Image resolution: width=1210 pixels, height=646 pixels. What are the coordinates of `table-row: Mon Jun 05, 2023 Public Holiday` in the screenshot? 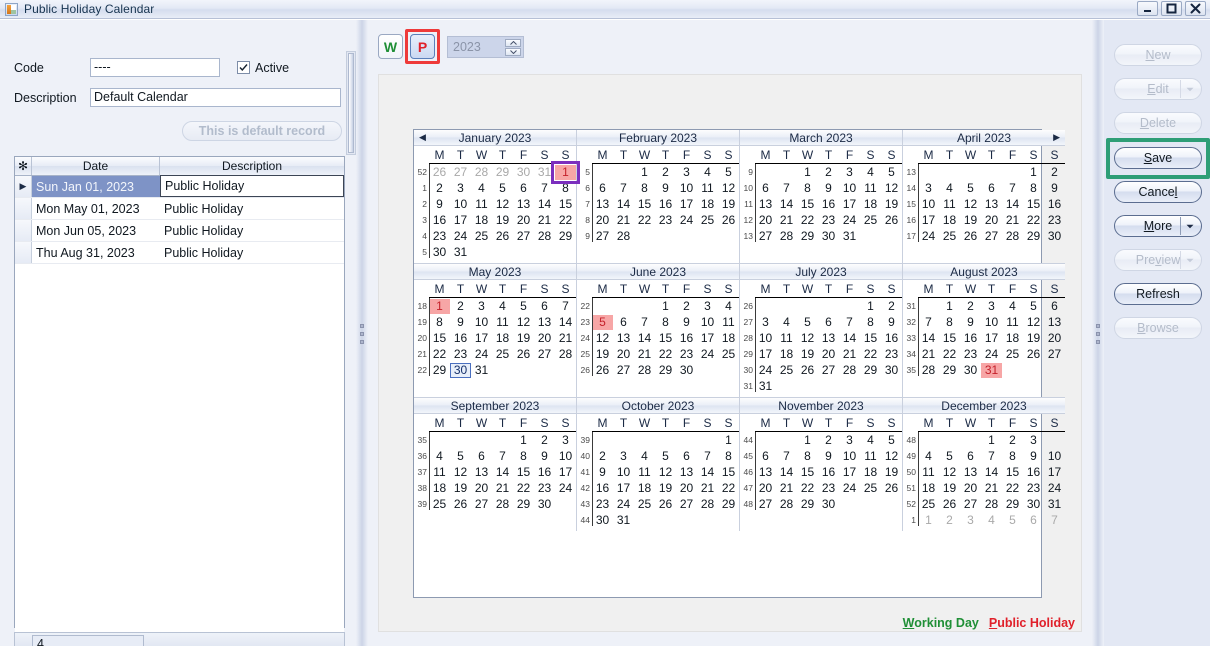 It's located at (179, 231).